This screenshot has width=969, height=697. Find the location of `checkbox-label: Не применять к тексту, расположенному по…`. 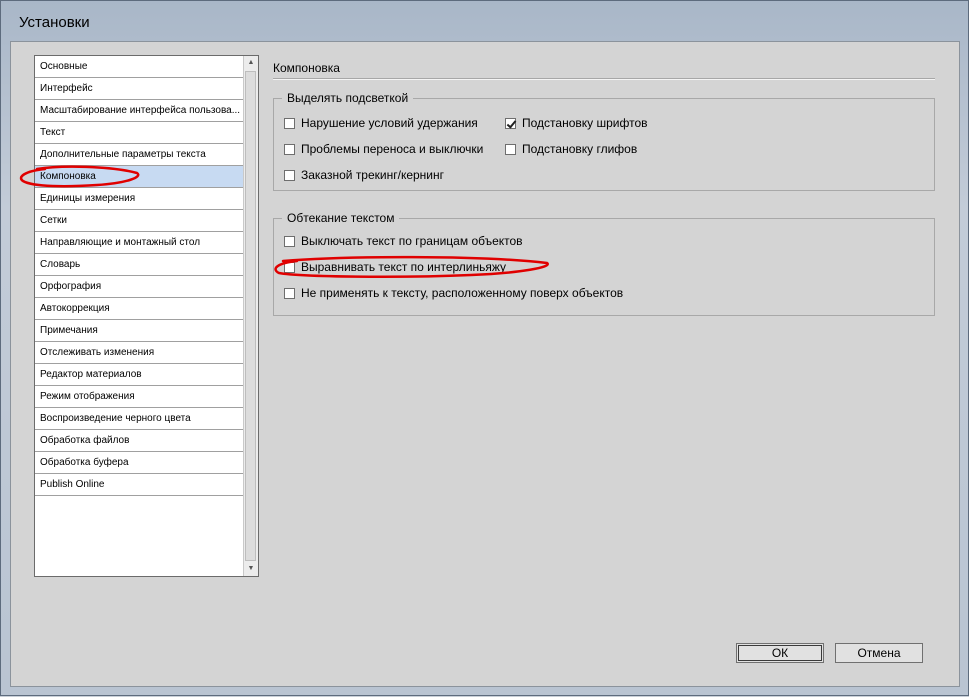

checkbox-label: Не применять к тексту, расположенному по… is located at coordinates (462, 293).